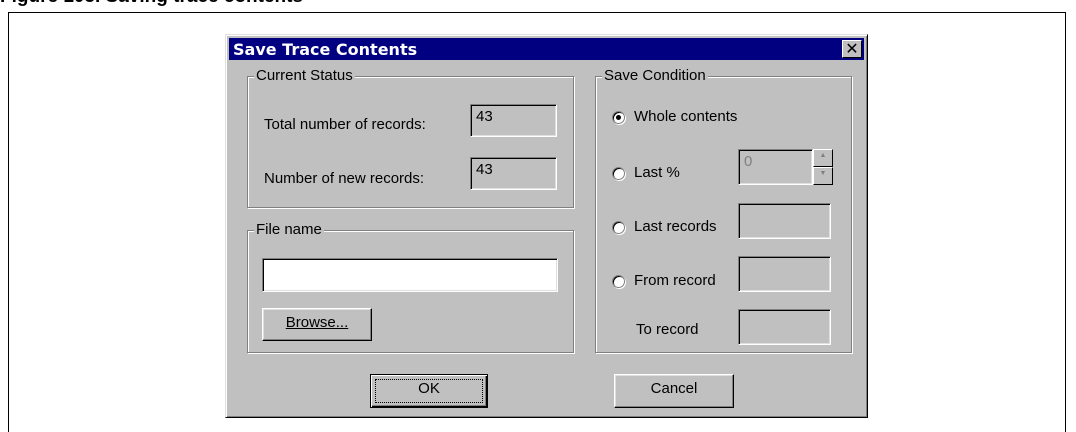  Describe the element at coordinates (513, 173) in the screenshot. I see `new-records-field: 43` at that location.